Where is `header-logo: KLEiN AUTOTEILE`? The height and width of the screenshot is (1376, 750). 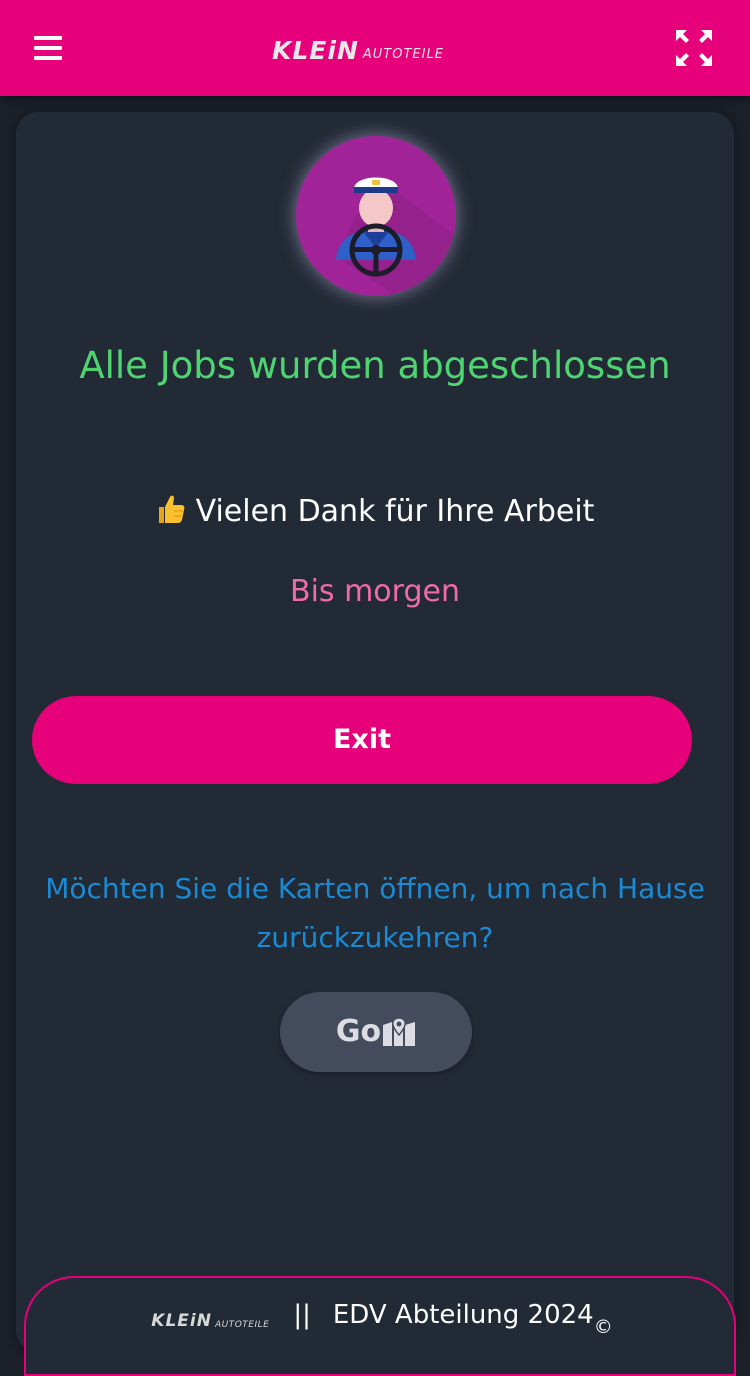
header-logo: KLEiN AUTOTEILE is located at coordinates (358, 48).